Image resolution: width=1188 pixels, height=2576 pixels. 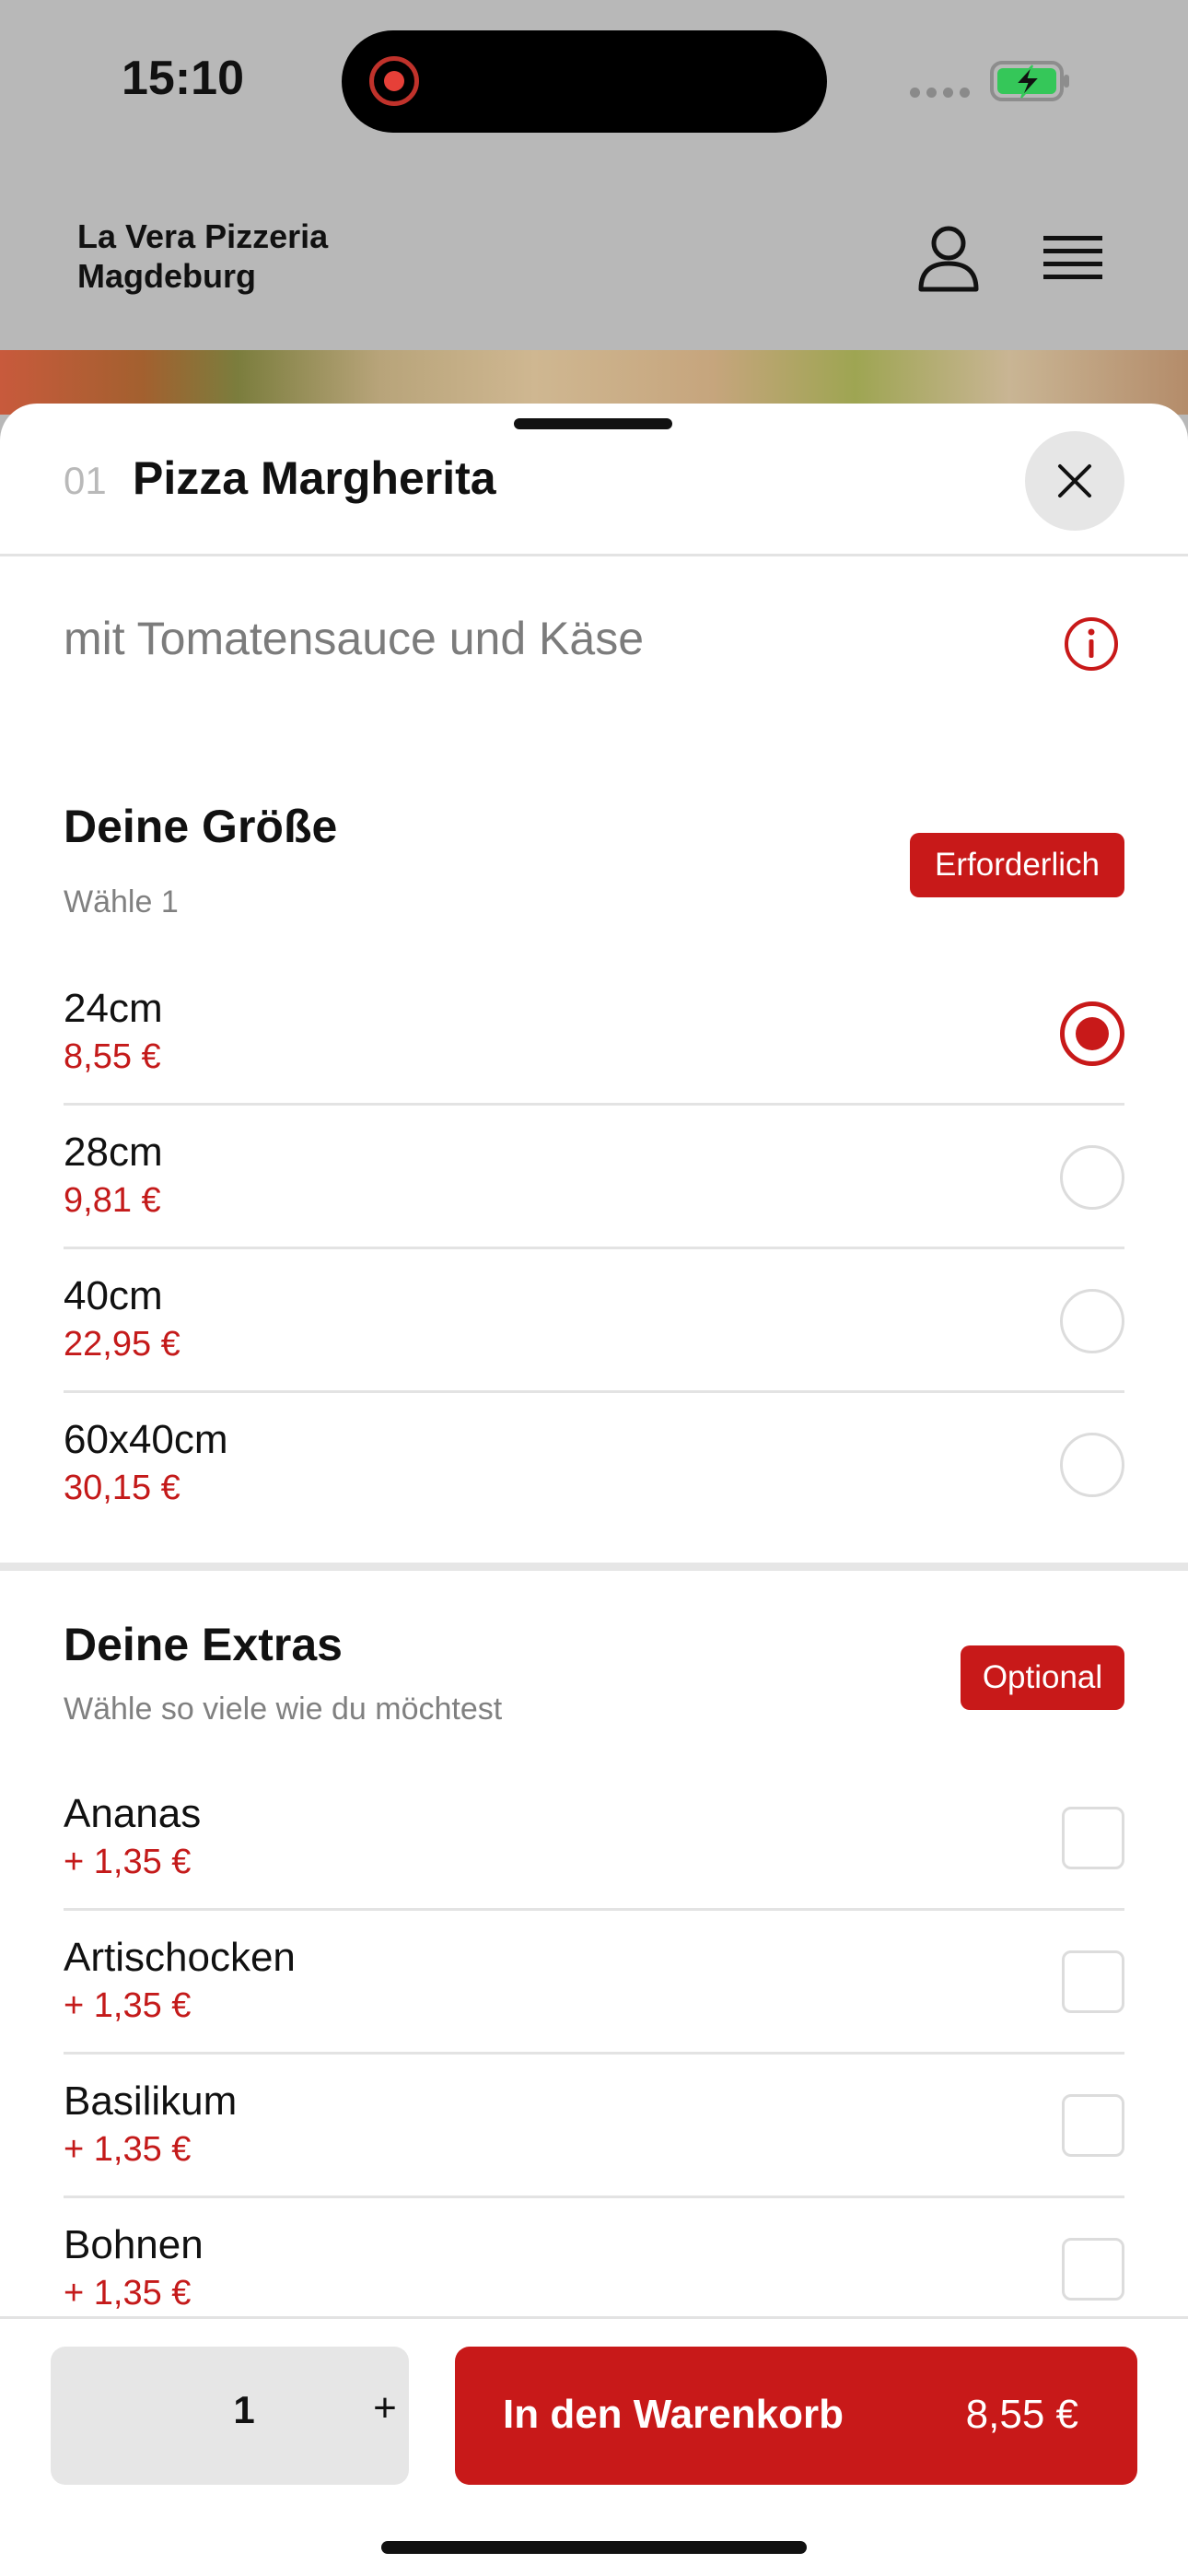 What do you see at coordinates (594, 1983) in the screenshot?
I see `extra-option-row: Artischocken + 1,35 €` at bounding box center [594, 1983].